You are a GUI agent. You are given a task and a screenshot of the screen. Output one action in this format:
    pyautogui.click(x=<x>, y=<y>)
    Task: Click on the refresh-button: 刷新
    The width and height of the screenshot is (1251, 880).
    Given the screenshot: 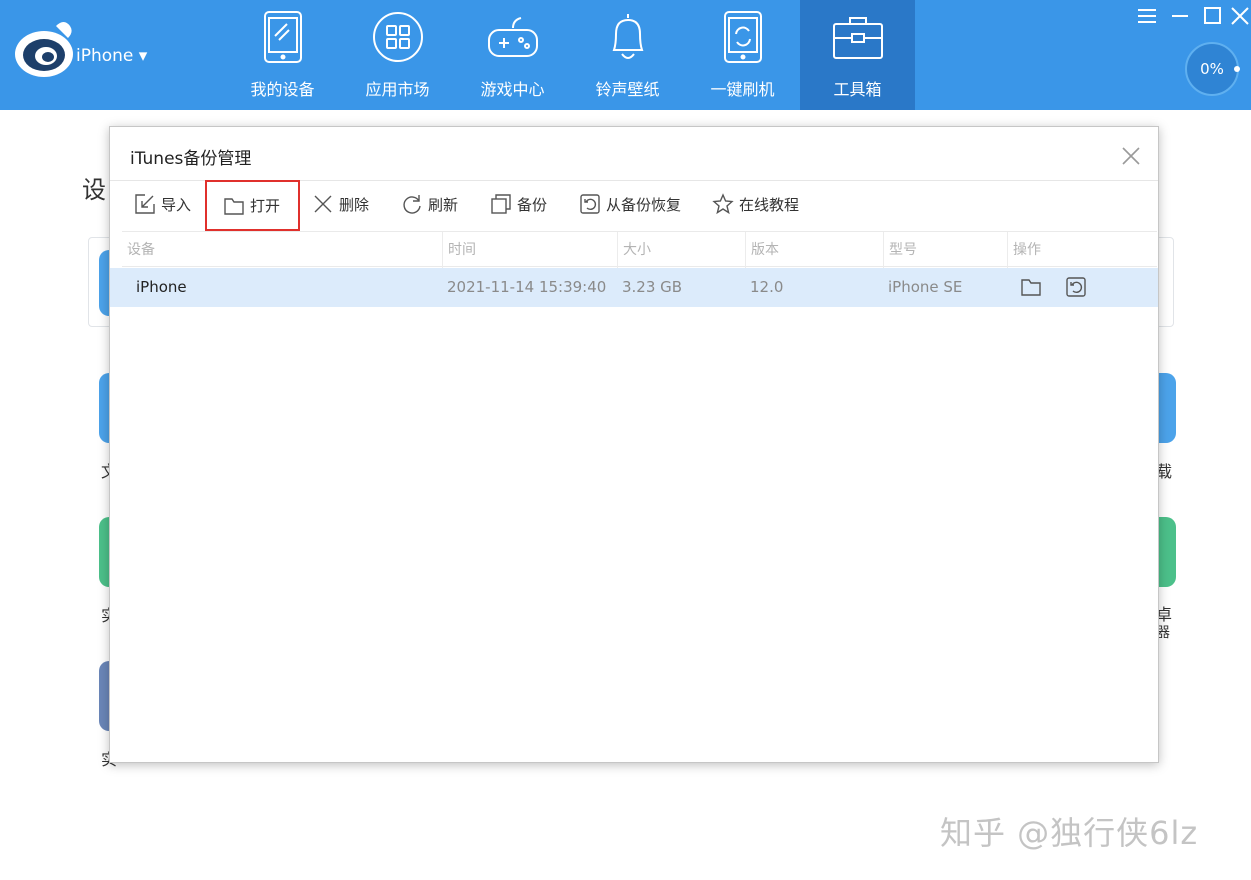 What is the action you would take?
    pyautogui.click(x=429, y=204)
    